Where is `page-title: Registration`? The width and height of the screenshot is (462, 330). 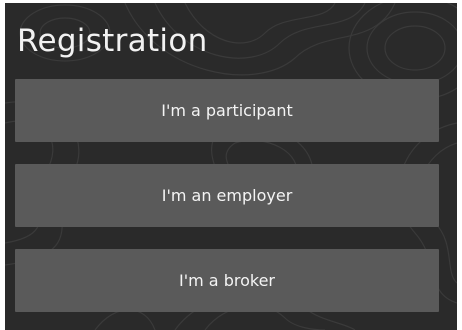 page-title: Registration is located at coordinates (112, 41).